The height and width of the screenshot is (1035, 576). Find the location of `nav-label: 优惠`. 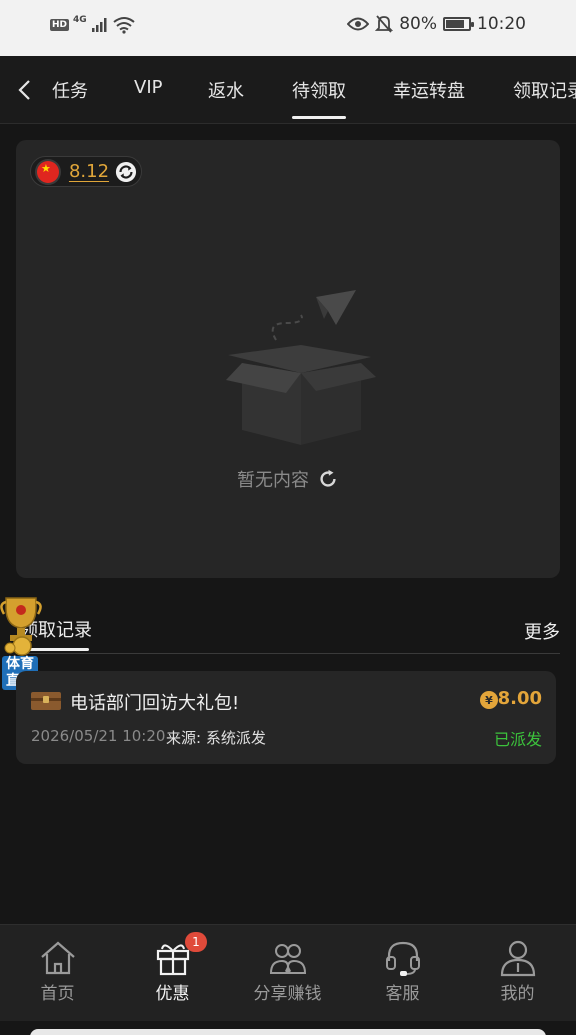

nav-label: 优惠 is located at coordinates (172, 994).